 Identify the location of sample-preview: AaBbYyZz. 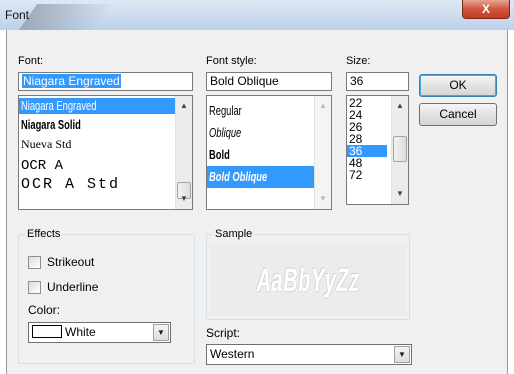
(308, 280).